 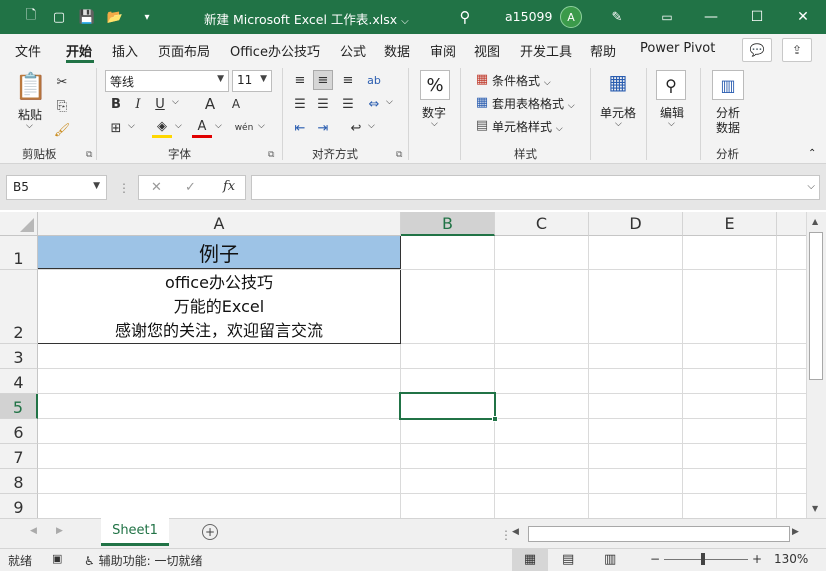 What do you see at coordinates (125, 50) in the screenshot?
I see `tab-insert: 插入` at bounding box center [125, 50].